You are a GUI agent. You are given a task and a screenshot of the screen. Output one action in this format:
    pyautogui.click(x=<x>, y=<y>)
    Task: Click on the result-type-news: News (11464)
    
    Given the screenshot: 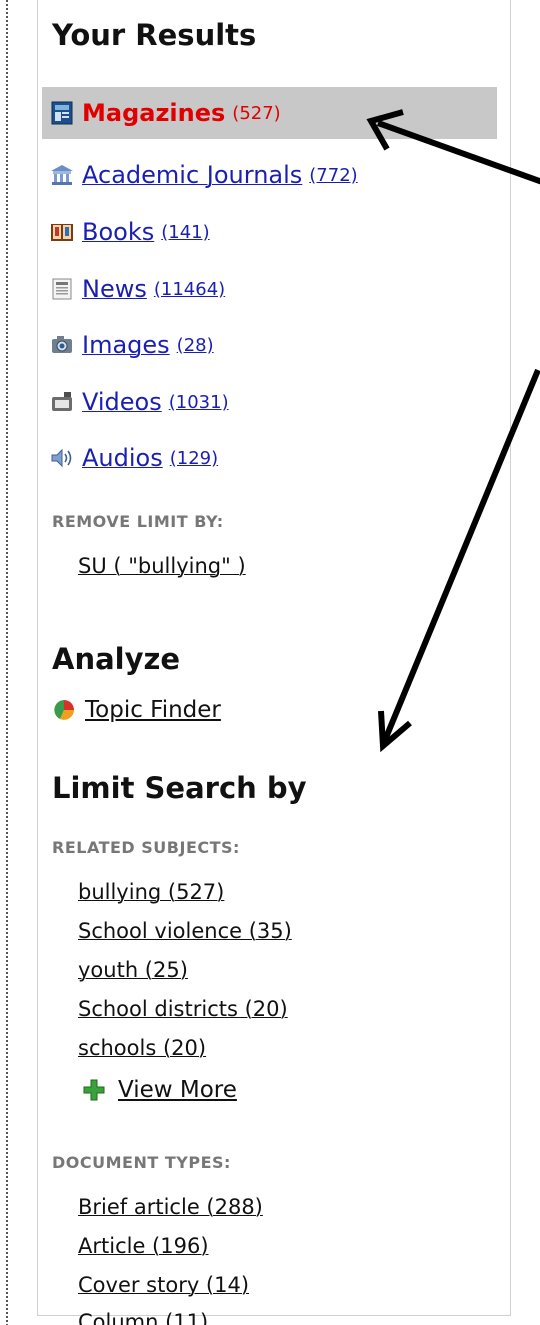 What is the action you would take?
    pyautogui.click(x=137, y=289)
    